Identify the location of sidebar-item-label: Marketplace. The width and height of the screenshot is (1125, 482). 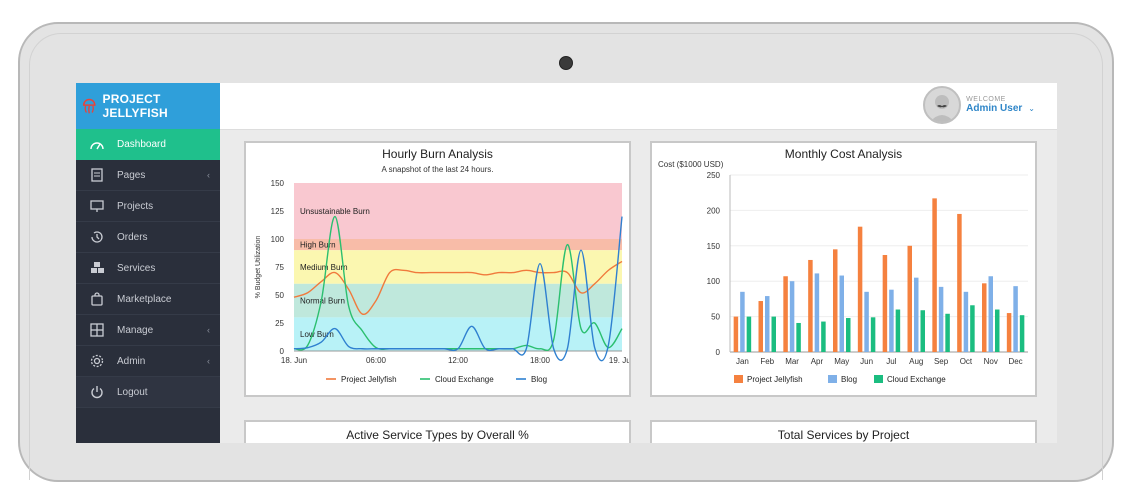
(144, 299).